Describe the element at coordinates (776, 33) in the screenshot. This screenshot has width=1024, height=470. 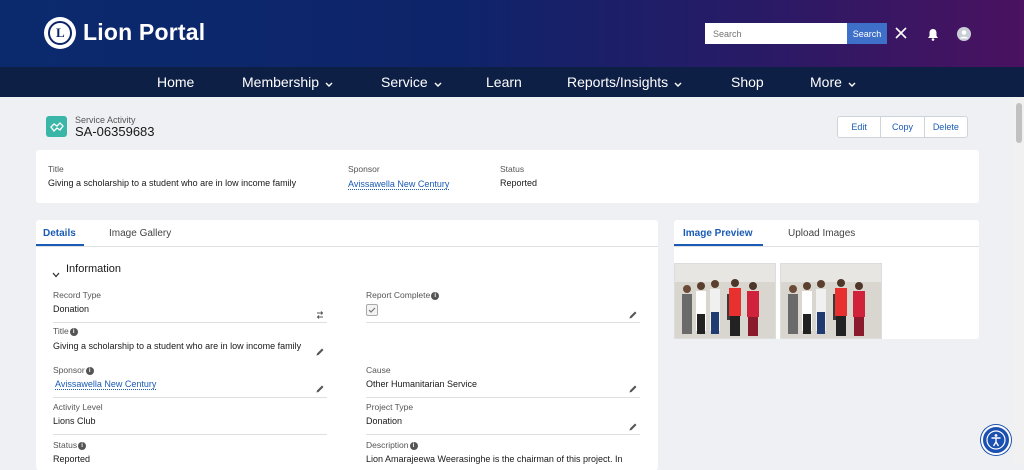
I see `search-input` at that location.